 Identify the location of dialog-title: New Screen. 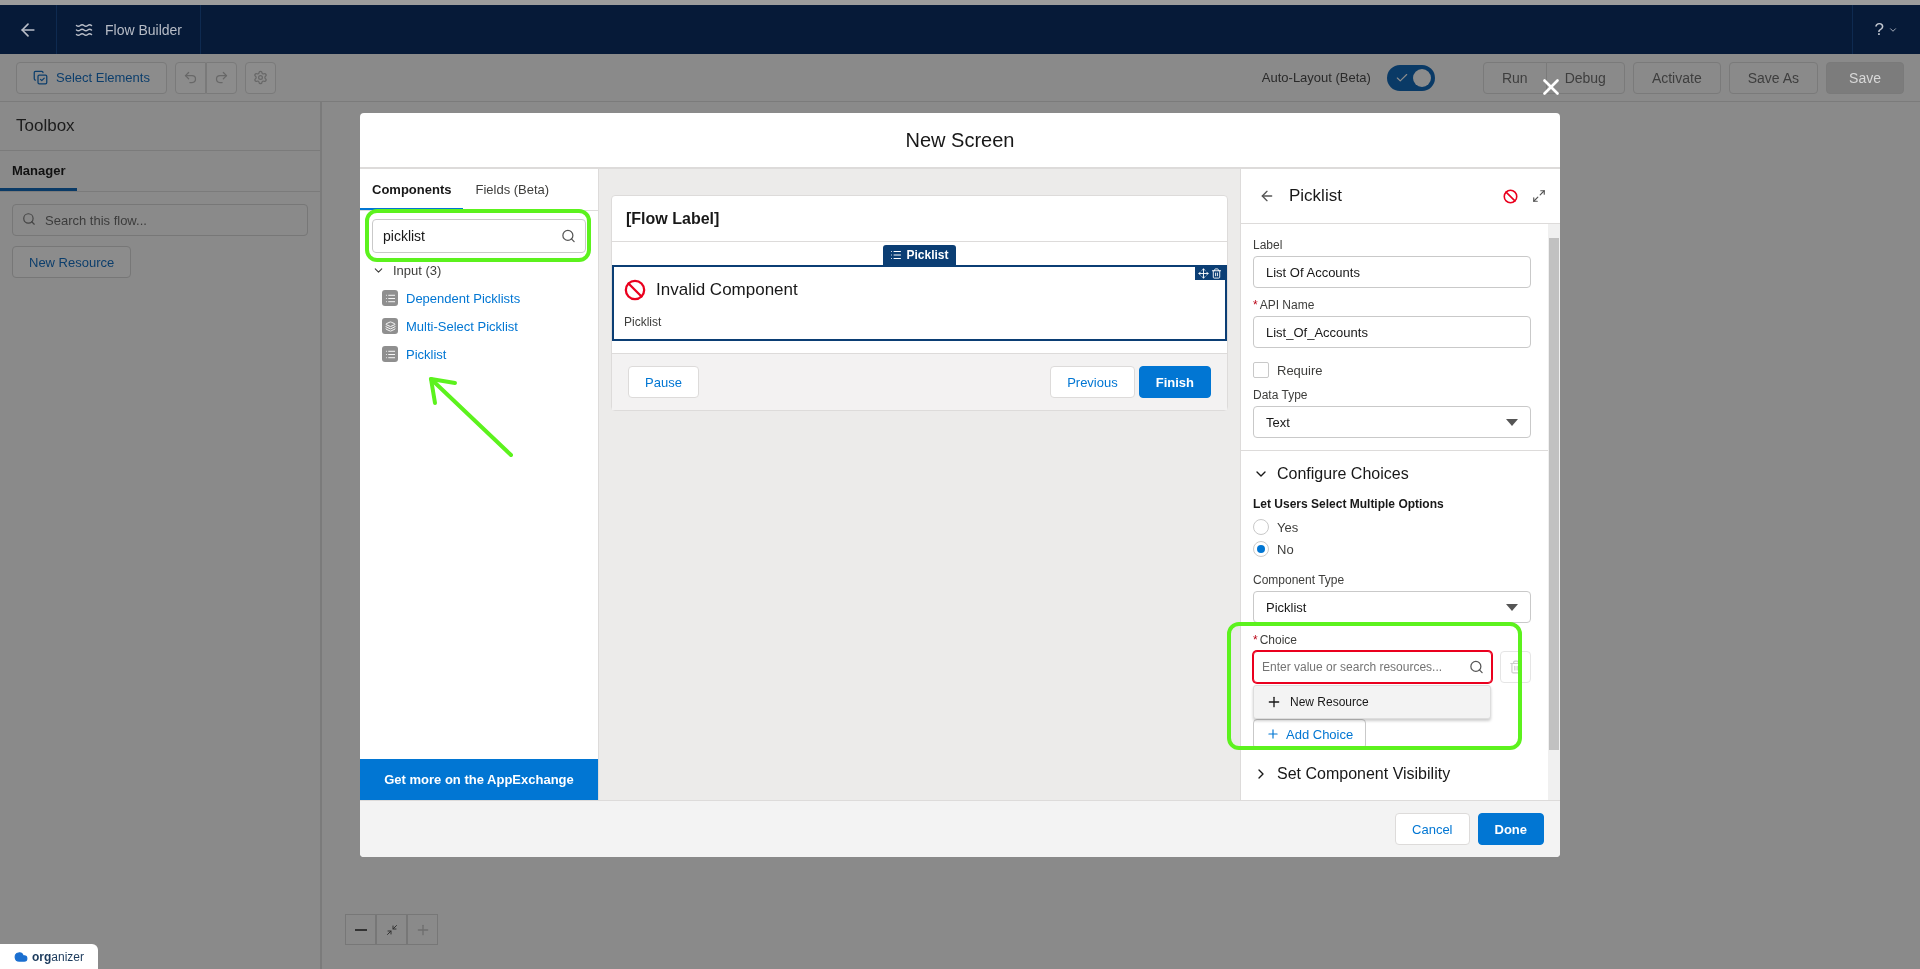
(960, 140).